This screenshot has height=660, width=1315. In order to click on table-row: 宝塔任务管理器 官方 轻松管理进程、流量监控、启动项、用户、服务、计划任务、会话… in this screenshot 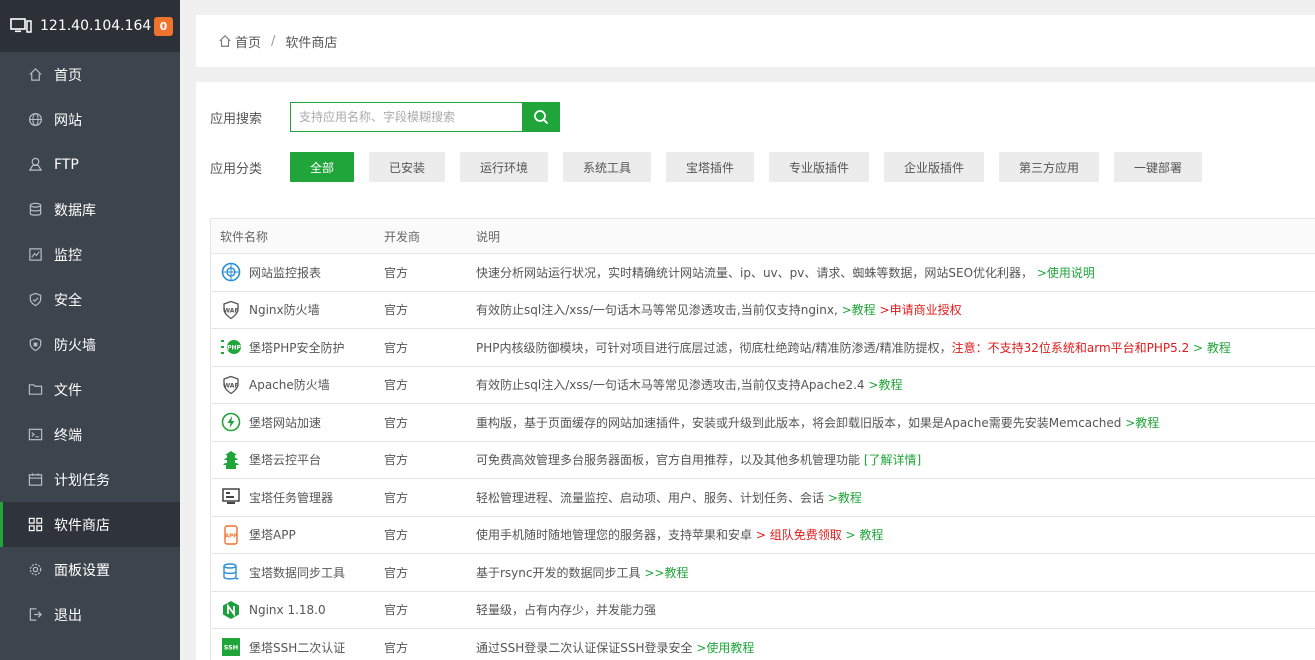, I will do `click(763, 498)`.